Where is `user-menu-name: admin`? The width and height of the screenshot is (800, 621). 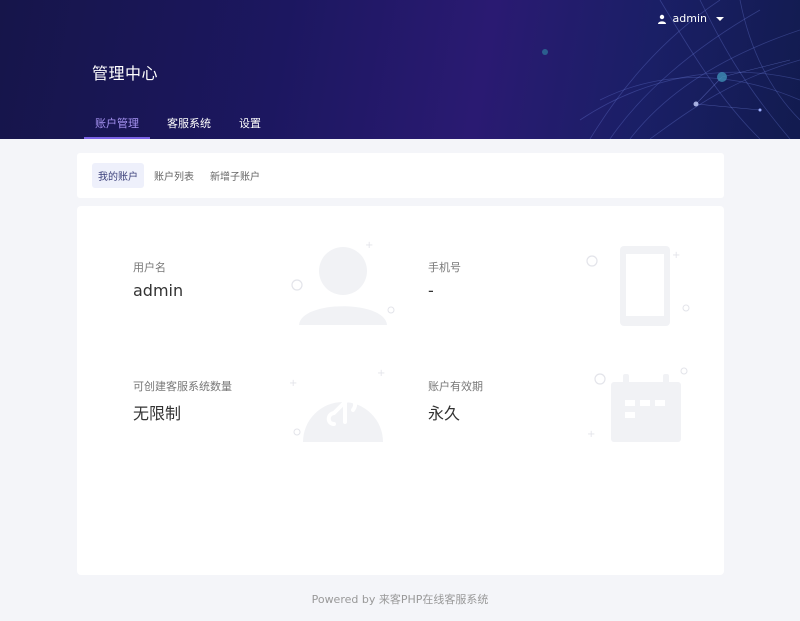 user-menu-name: admin is located at coordinates (689, 18).